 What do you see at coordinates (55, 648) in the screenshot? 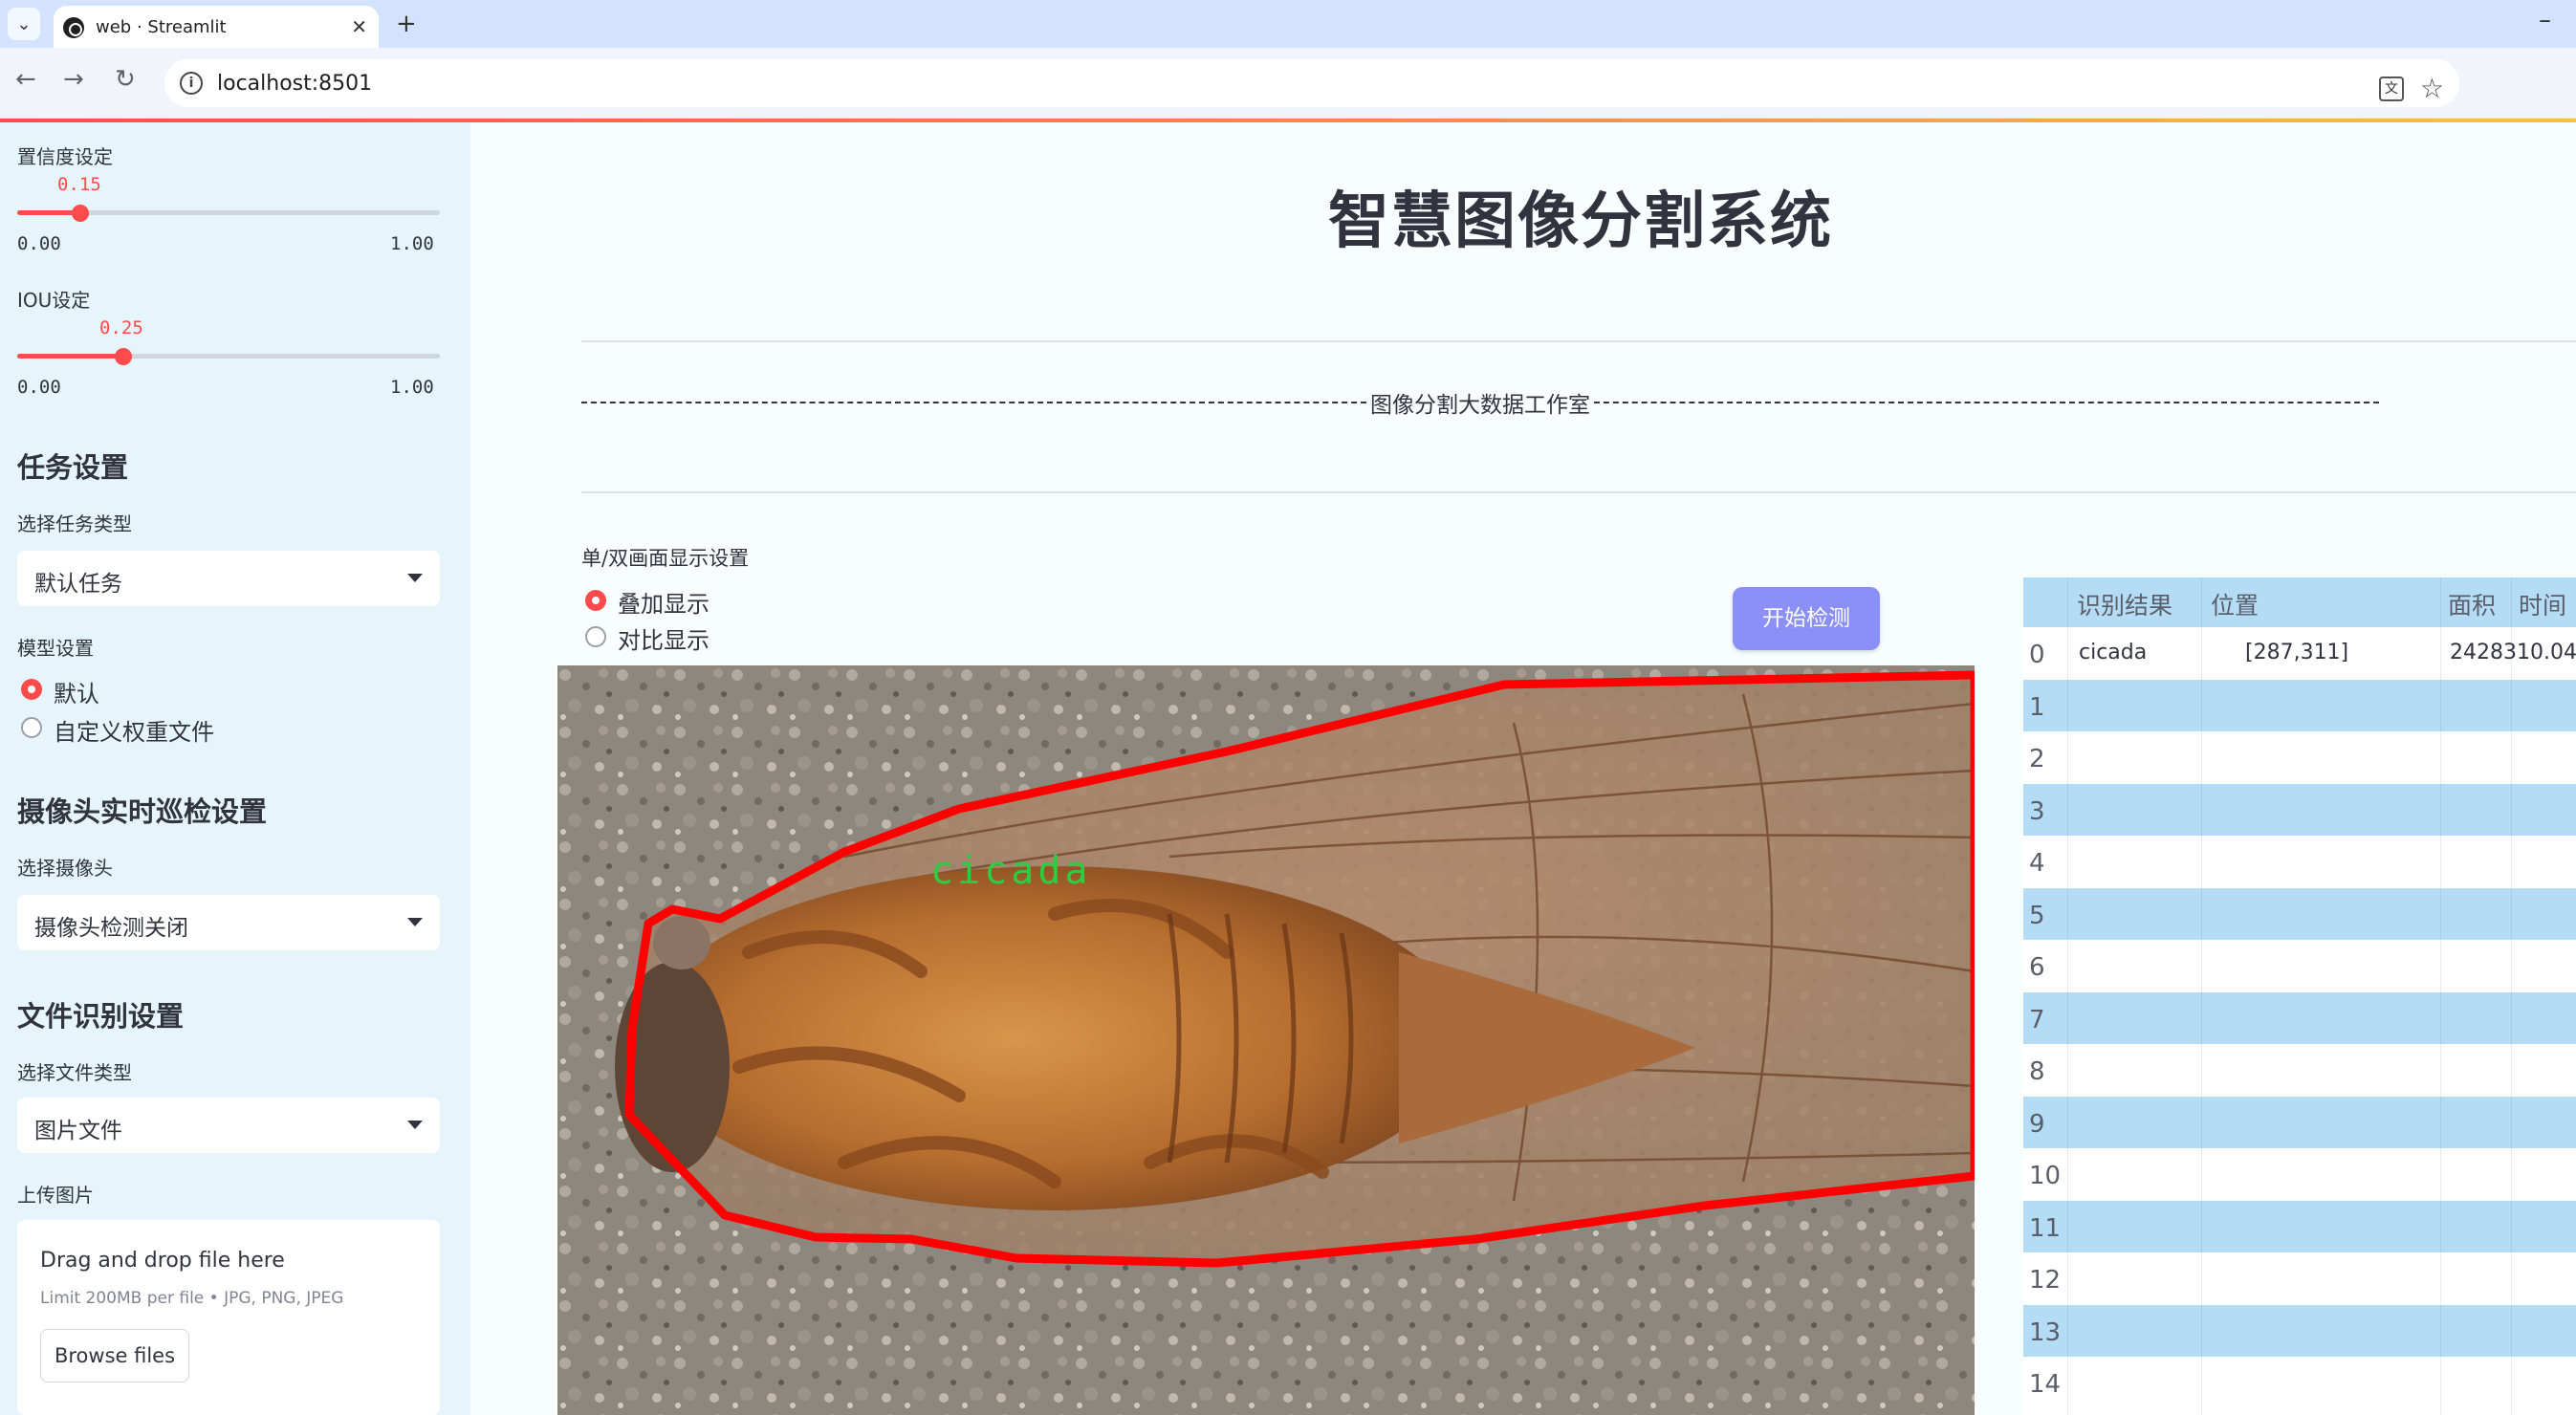
I see `model-settings-label: 模型设置` at bounding box center [55, 648].